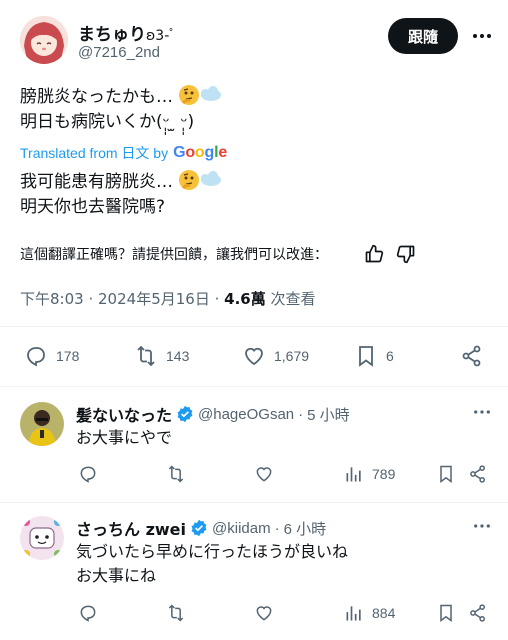 The height and width of the screenshot is (640, 508). I want to click on reply-author-name: さっちん zwei, so click(131, 528).